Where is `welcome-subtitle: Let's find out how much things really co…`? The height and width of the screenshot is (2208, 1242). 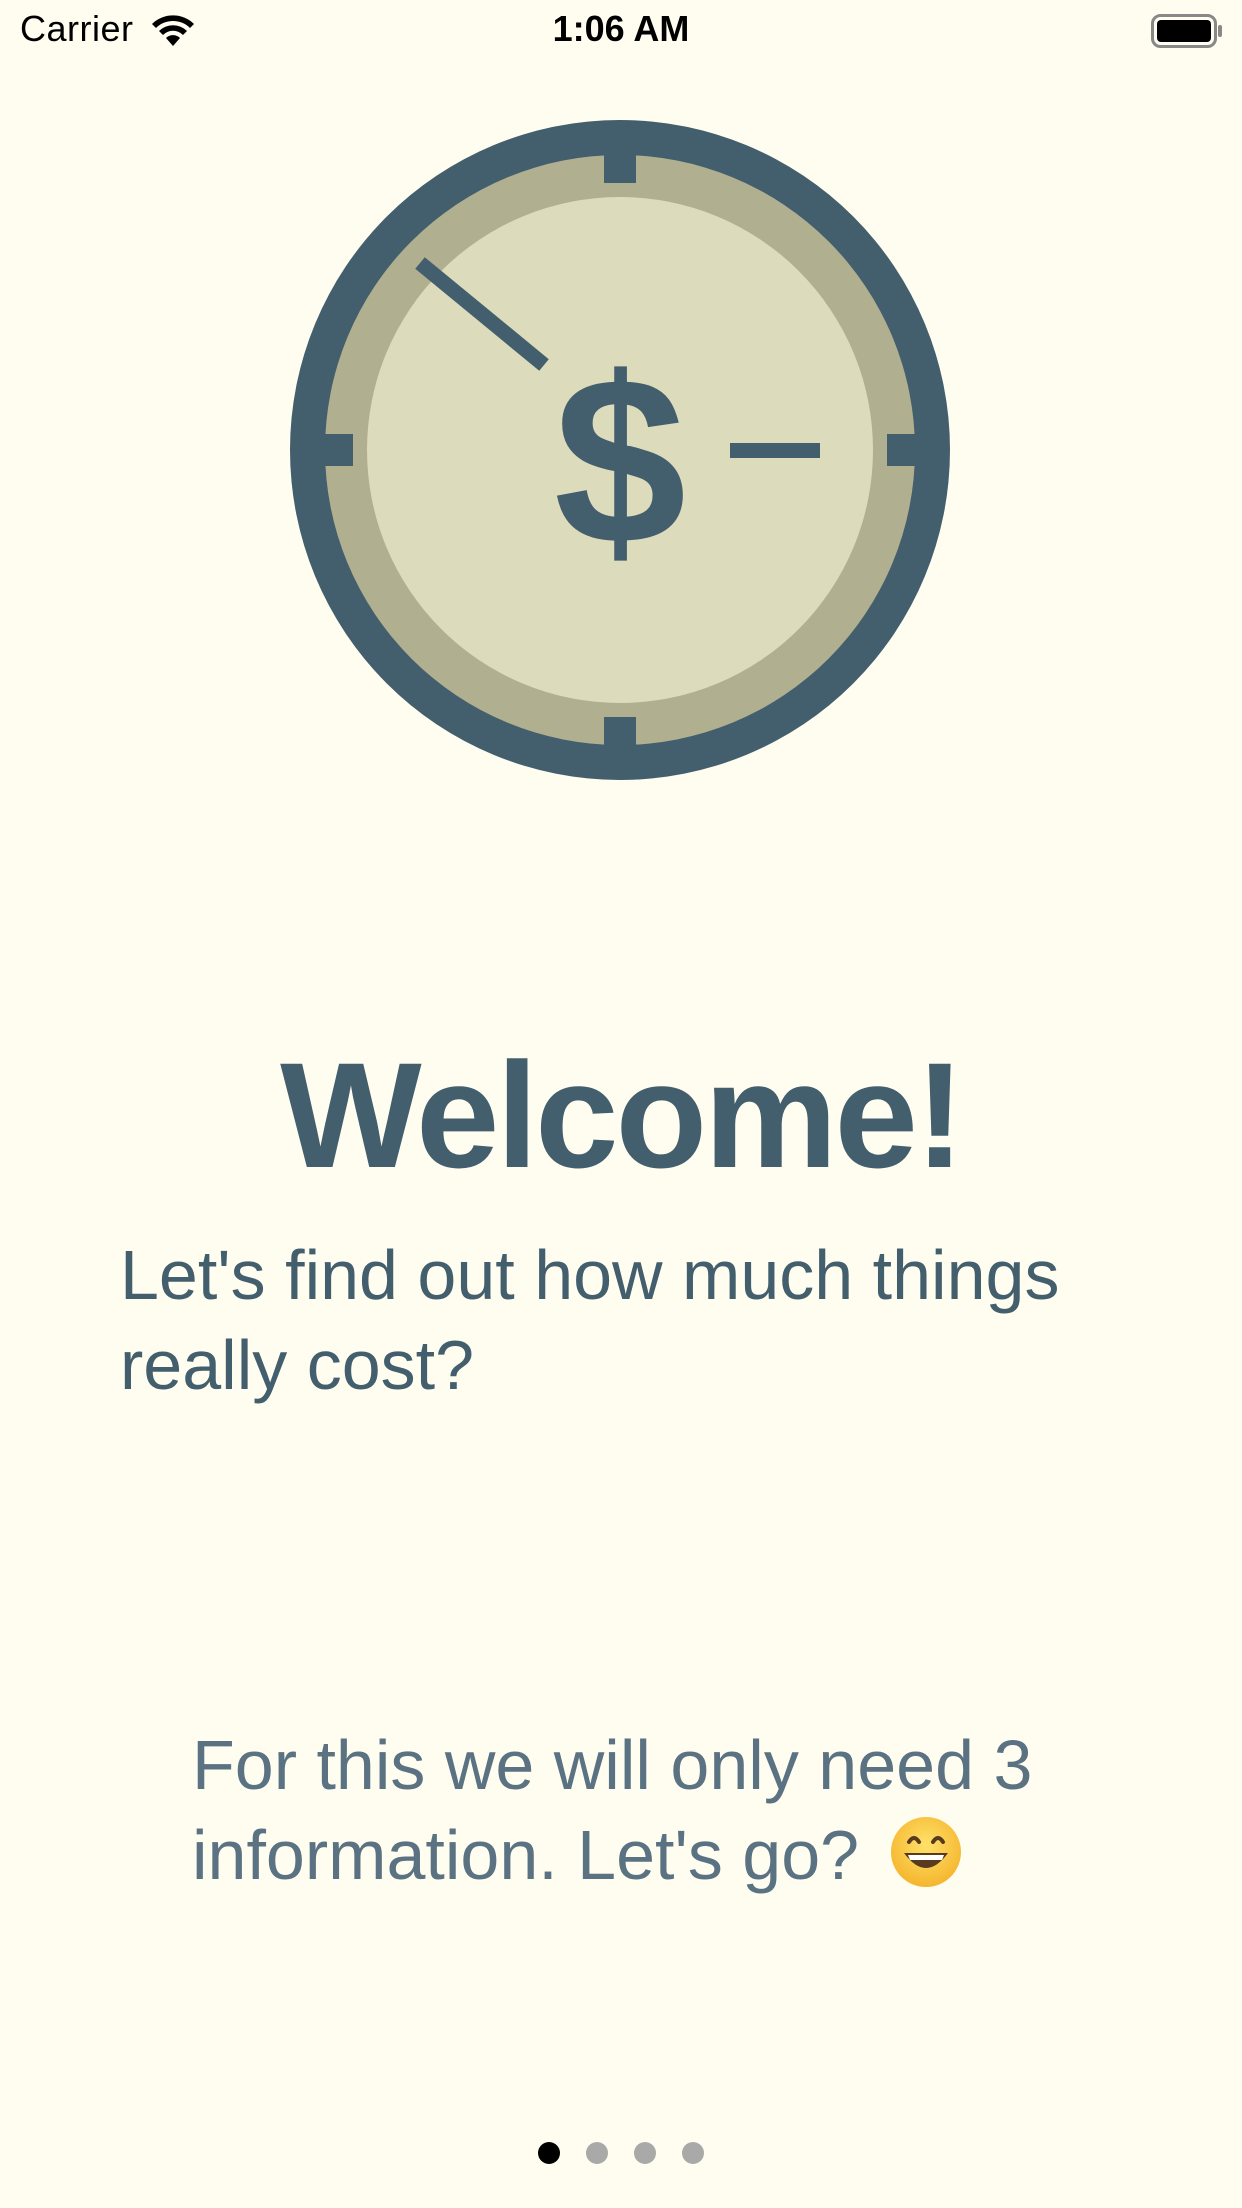
welcome-subtitle: Let's find out how much things really co… is located at coordinates (590, 1320).